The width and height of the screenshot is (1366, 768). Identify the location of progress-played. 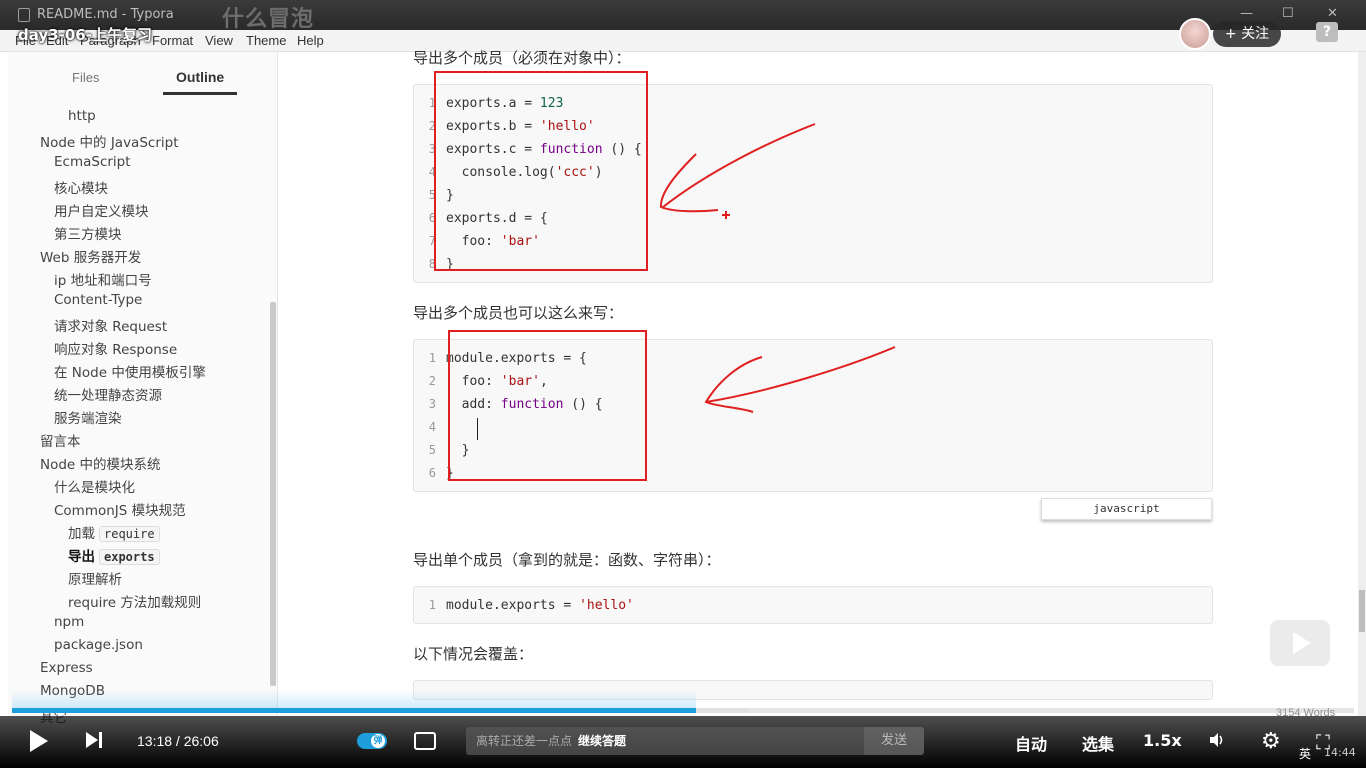
(354, 710).